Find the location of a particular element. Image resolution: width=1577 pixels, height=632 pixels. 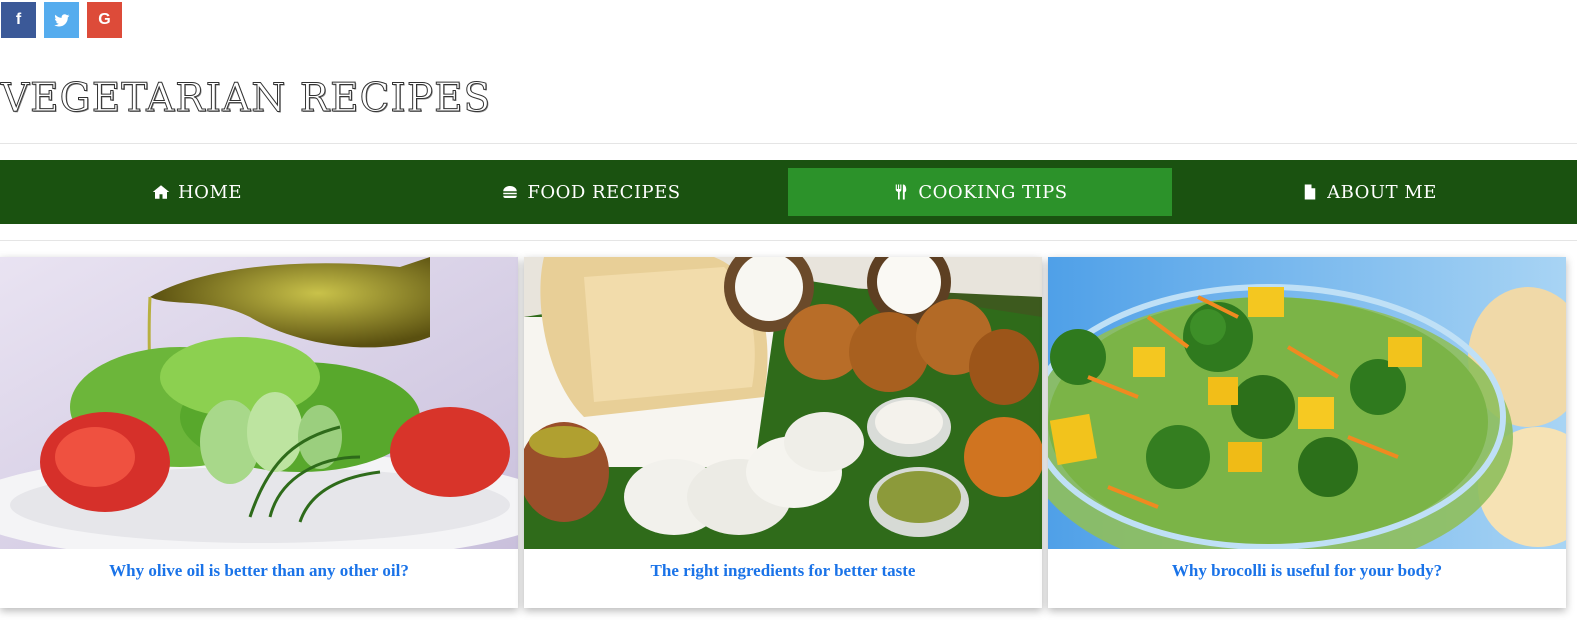

nav-item-label: Food Recipes is located at coordinates (604, 192).